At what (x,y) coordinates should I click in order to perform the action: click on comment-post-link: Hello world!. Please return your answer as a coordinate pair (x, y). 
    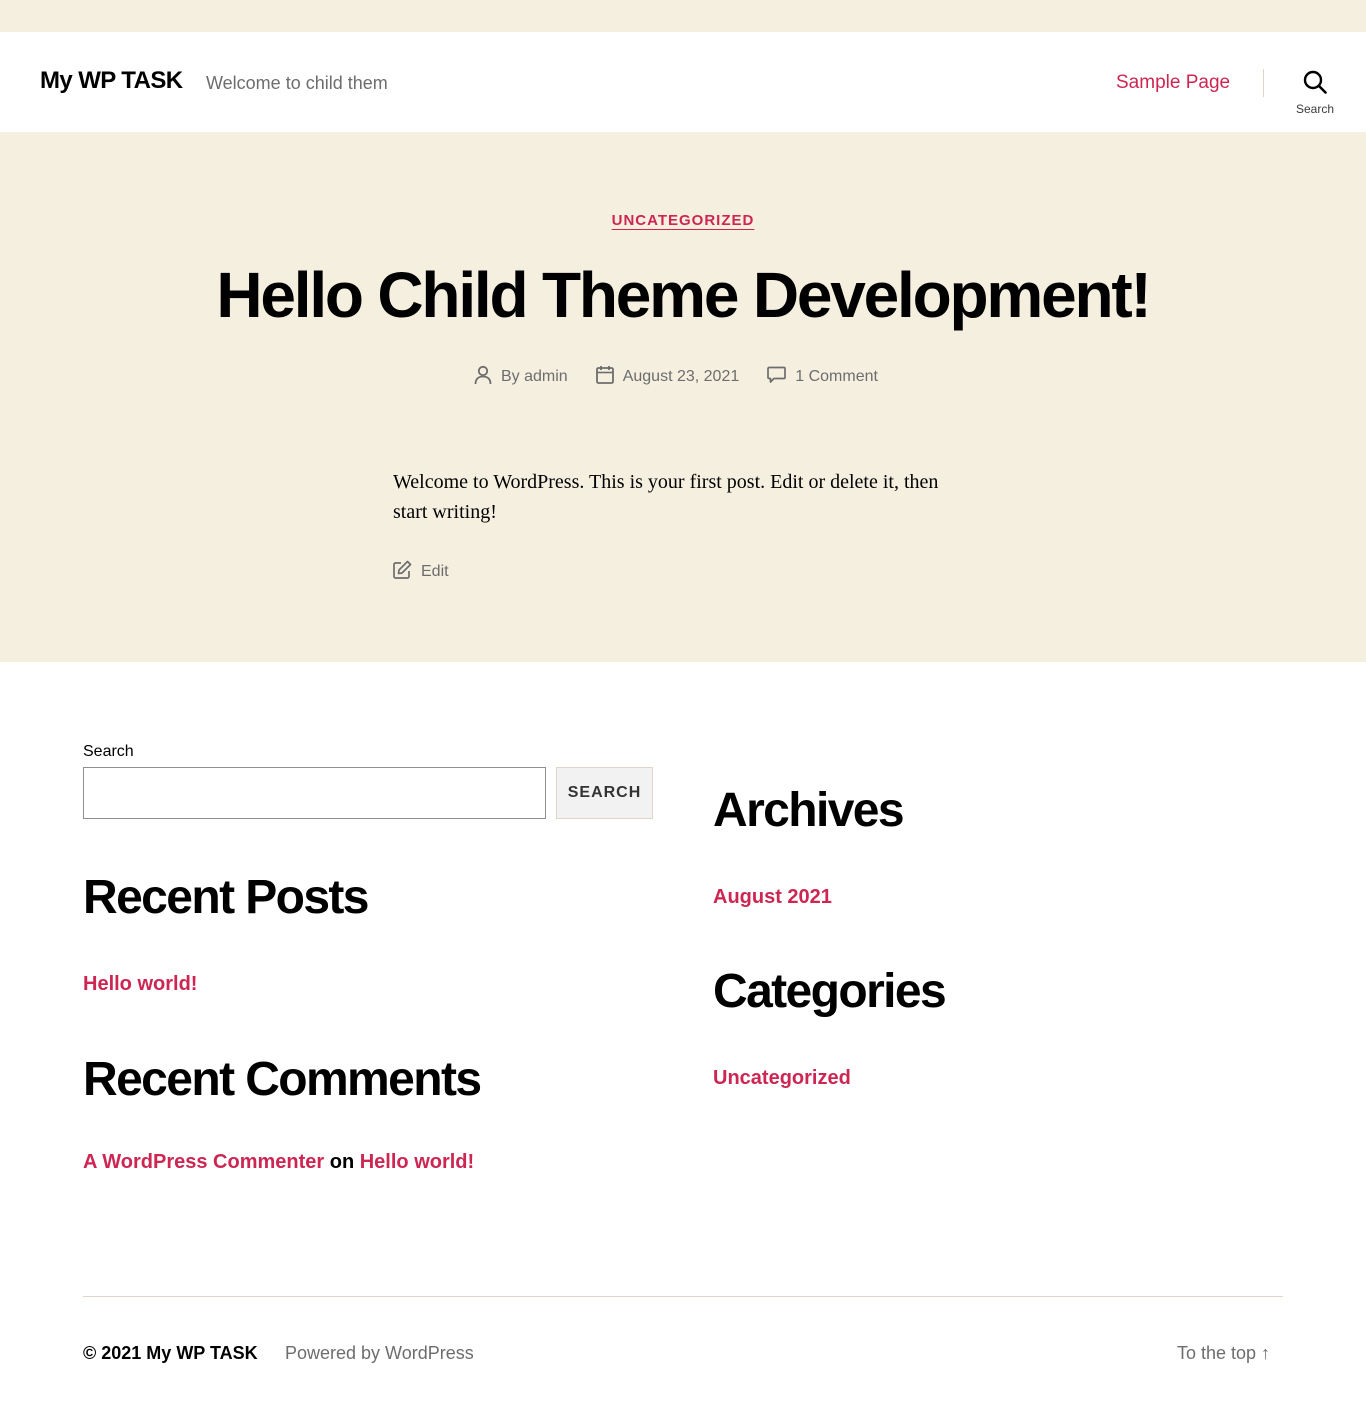
    Looking at the image, I should click on (417, 1162).